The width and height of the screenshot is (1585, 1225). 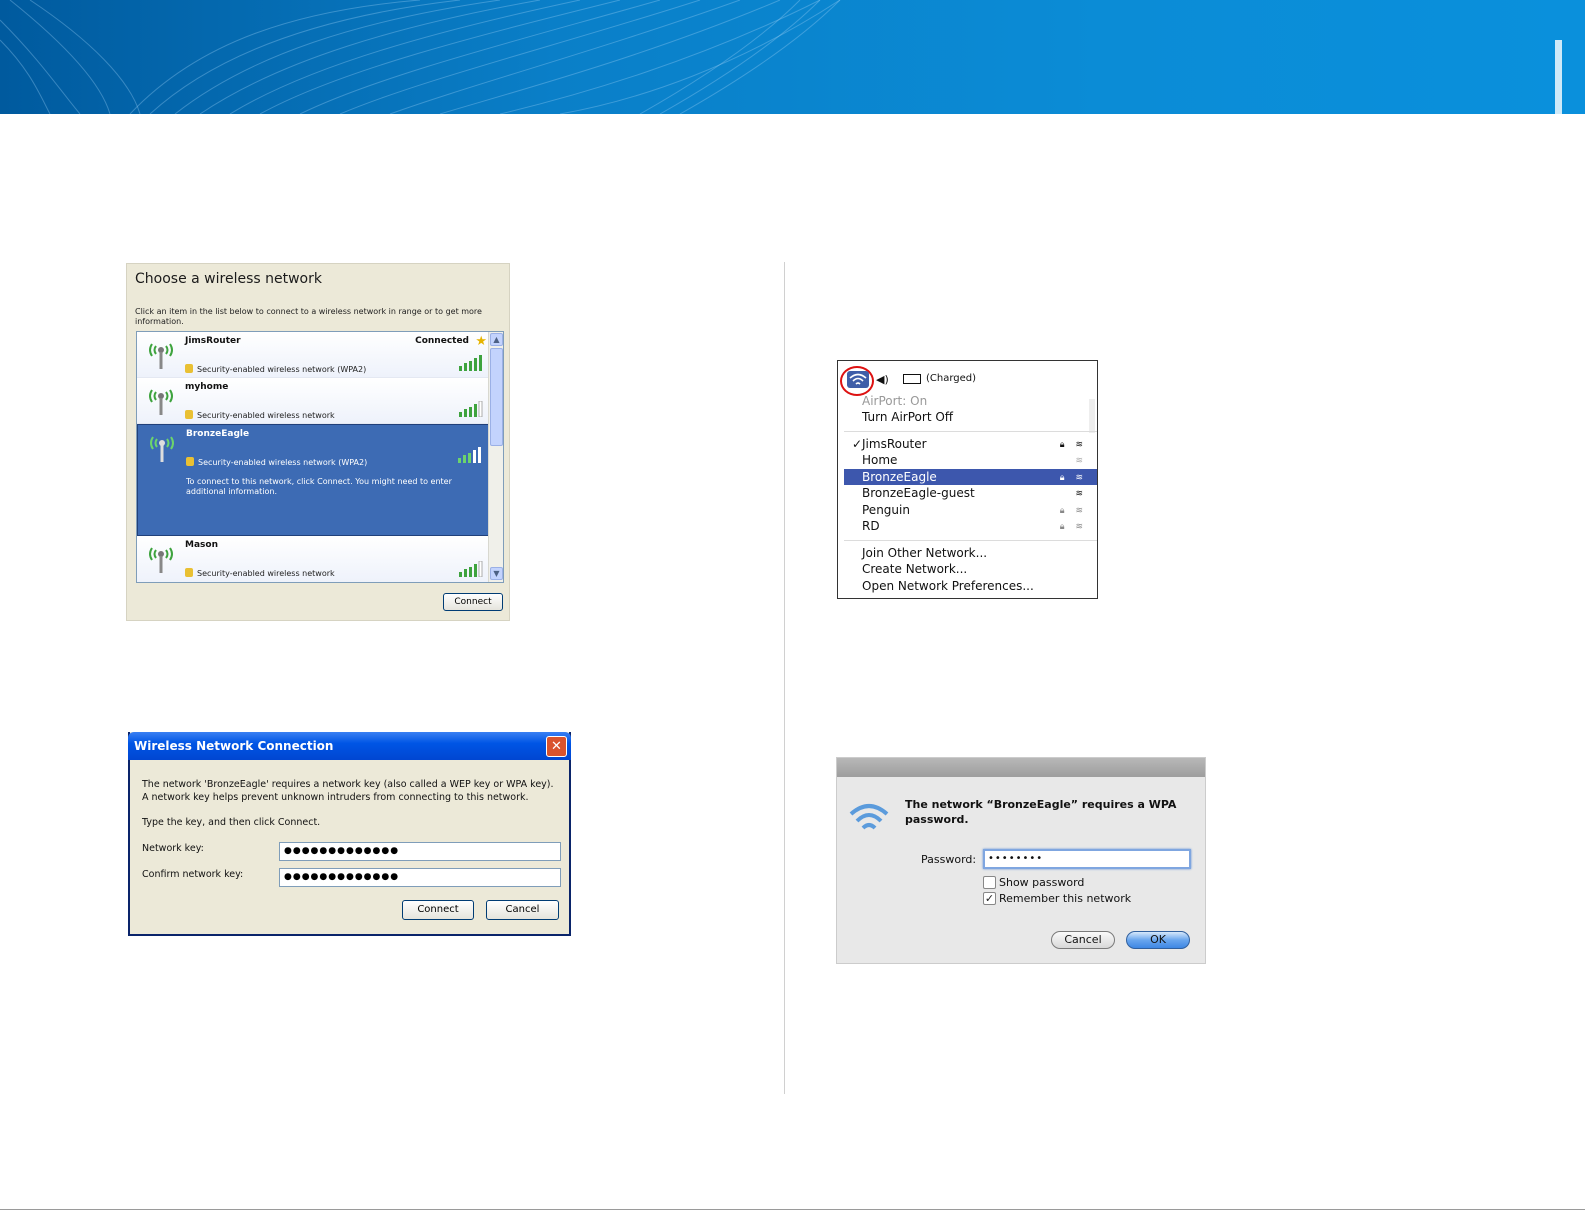 What do you see at coordinates (1021, 767) in the screenshot?
I see `dialog-titlebar` at bounding box center [1021, 767].